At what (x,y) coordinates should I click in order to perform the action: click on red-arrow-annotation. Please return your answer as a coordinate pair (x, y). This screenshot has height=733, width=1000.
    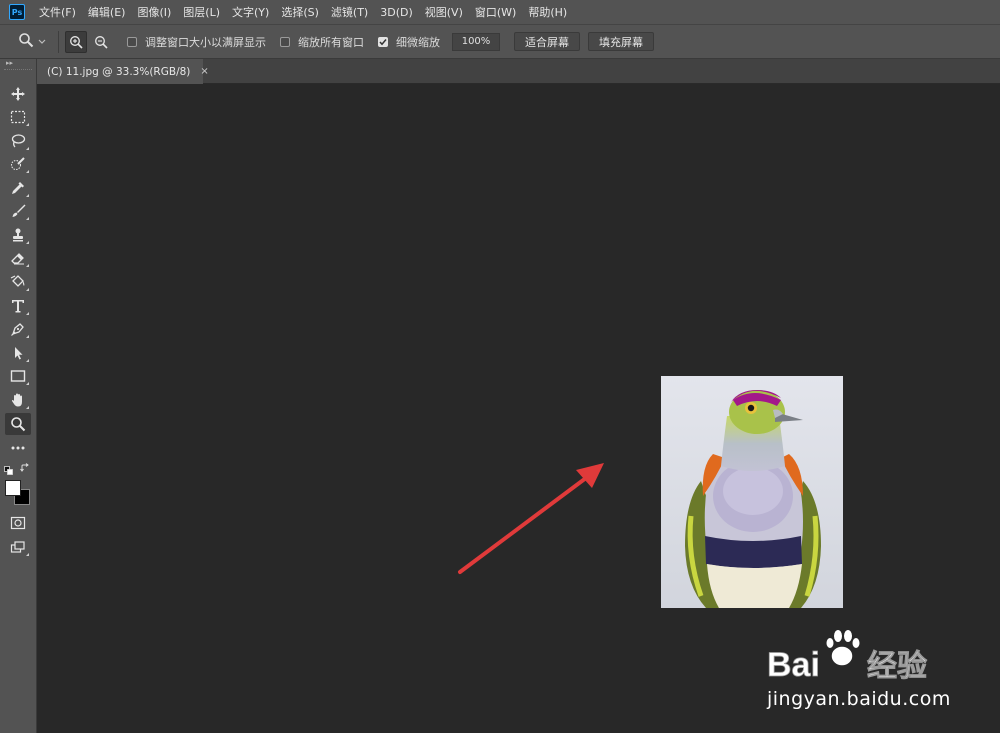
    Looking at the image, I should click on (531, 518).